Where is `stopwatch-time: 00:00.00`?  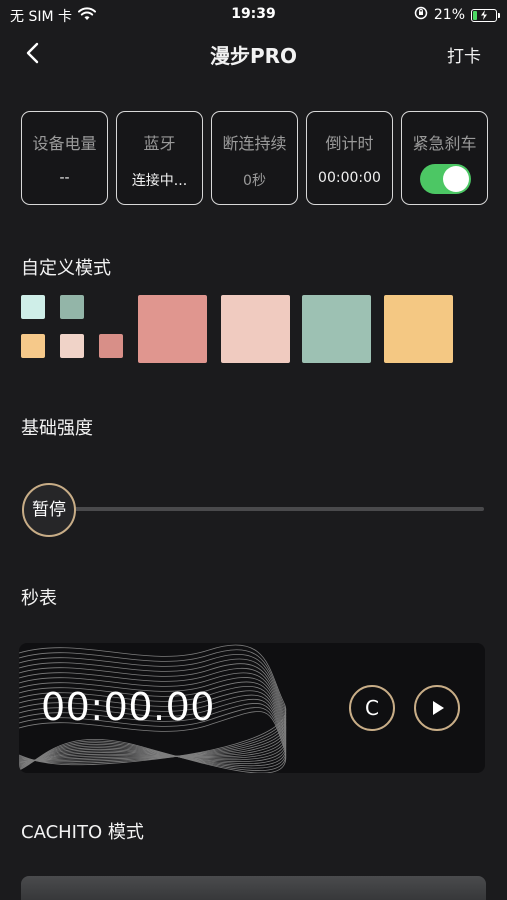 stopwatch-time: 00:00.00 is located at coordinates (128, 707).